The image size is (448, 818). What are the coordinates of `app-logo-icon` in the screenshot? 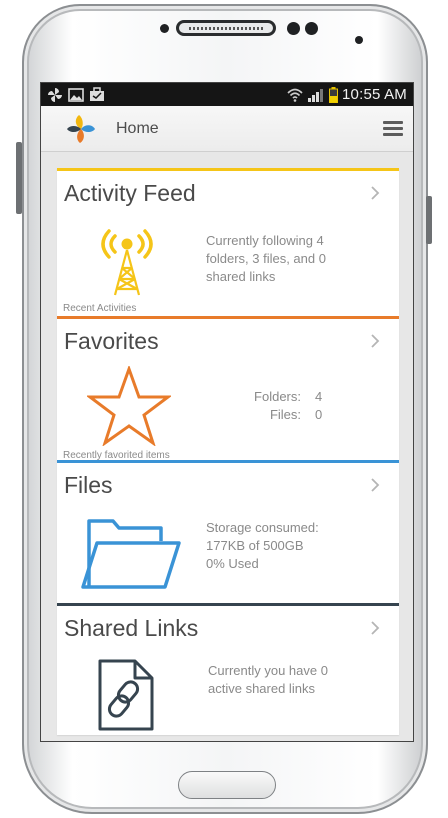 It's located at (81, 129).